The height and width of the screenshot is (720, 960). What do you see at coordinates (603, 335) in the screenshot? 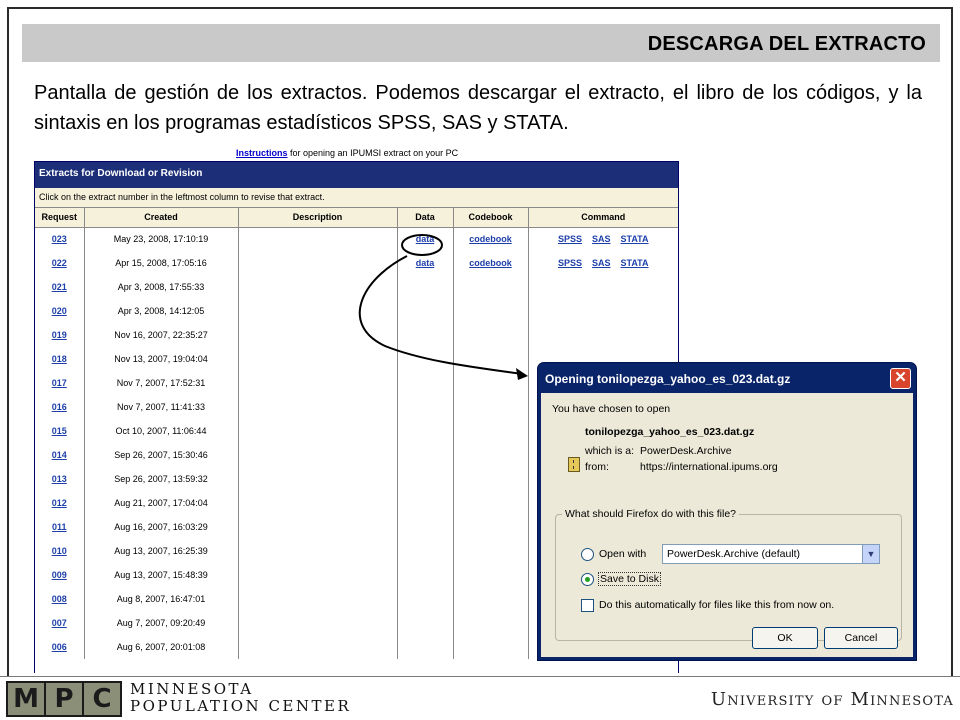
I see `command-cell` at bounding box center [603, 335].